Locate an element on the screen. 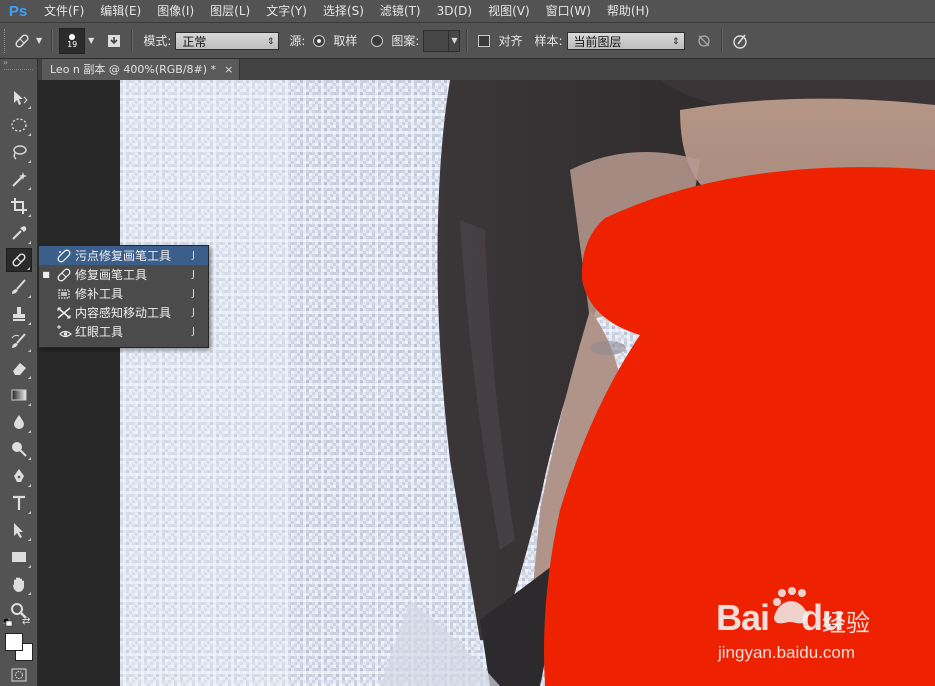 The height and width of the screenshot is (686, 935). eyedropper-tool-icon is located at coordinates (19, 233).